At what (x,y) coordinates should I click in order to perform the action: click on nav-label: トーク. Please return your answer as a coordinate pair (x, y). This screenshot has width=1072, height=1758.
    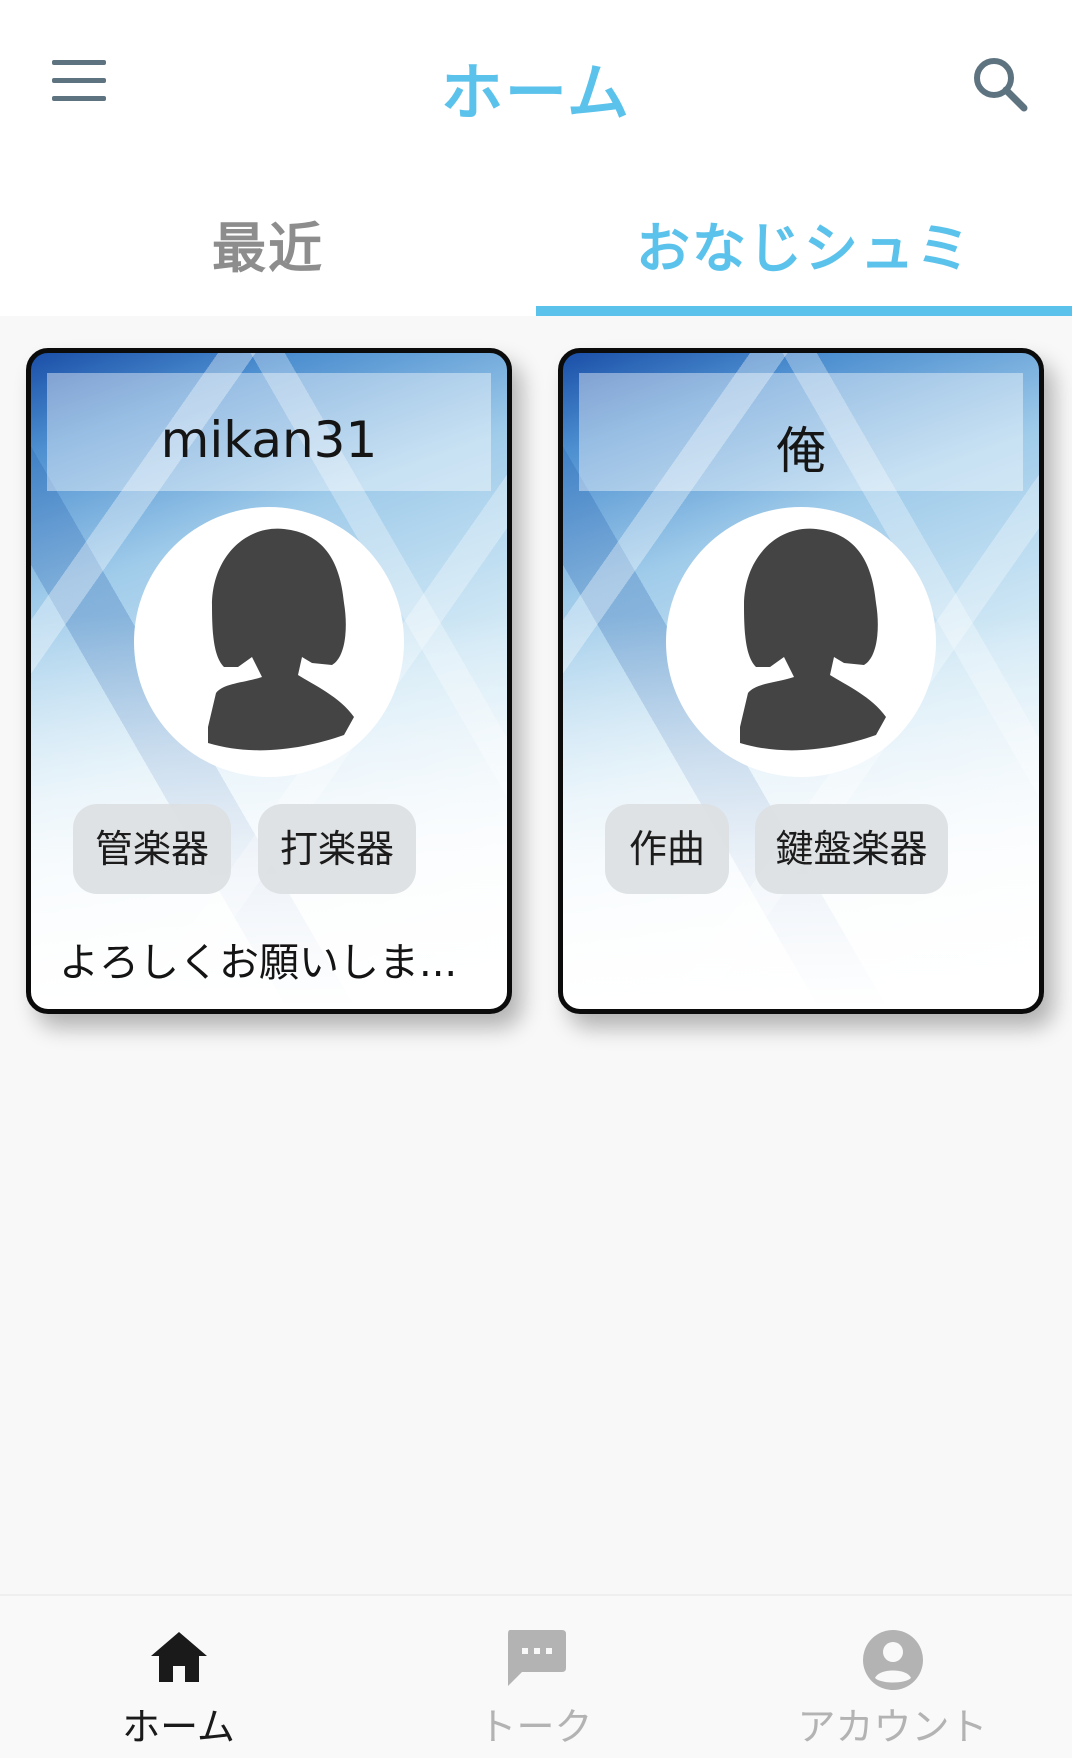
    Looking at the image, I should click on (535, 1727).